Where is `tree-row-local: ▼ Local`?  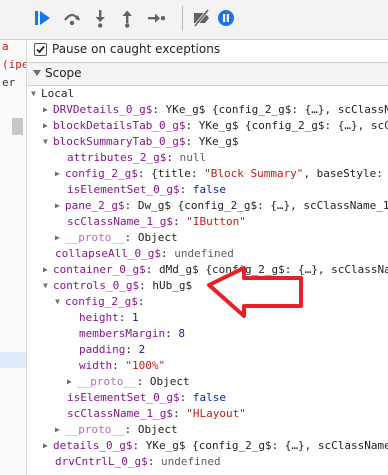 tree-row-local: ▼ Local is located at coordinates (52, 94).